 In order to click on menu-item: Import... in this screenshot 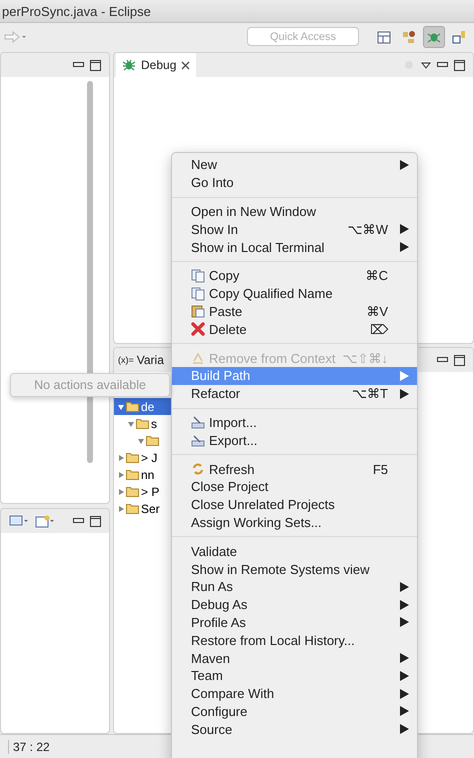, I will do `click(294, 423)`.